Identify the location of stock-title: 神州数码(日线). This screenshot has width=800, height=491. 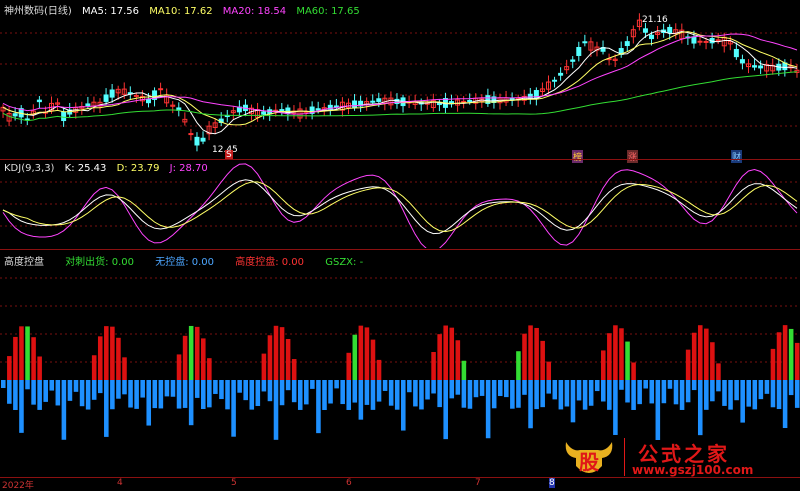
(38, 11).